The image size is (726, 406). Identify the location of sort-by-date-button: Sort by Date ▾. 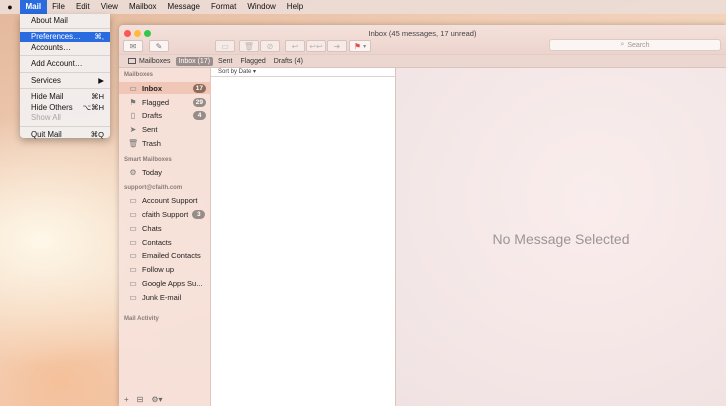
(303, 72).